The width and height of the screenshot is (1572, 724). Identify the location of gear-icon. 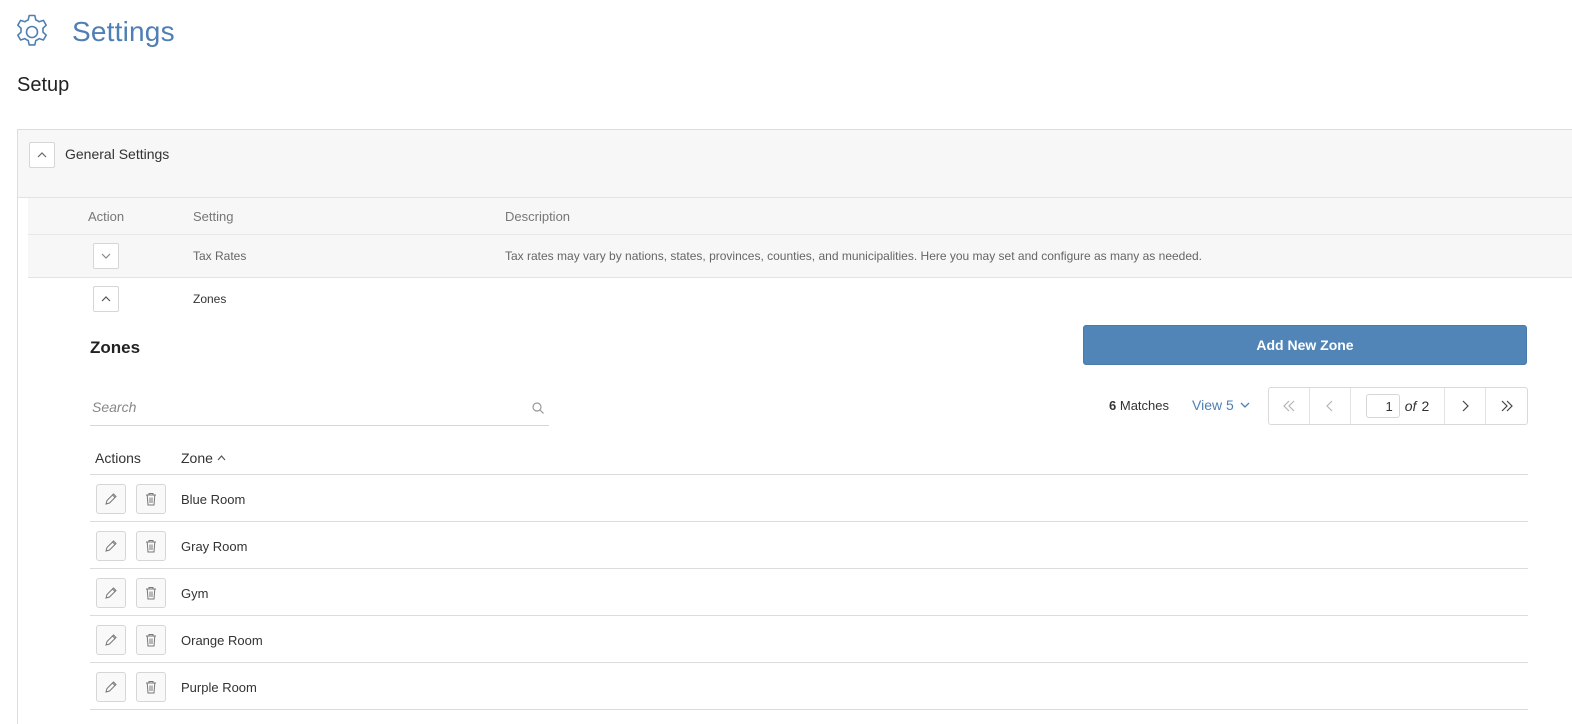
(32, 30).